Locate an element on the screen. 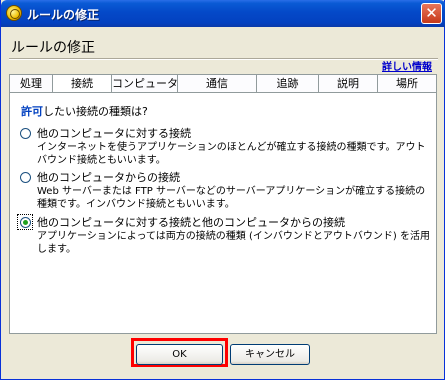 The height and width of the screenshot is (380, 445). more-info-link: 詳しい情報 is located at coordinates (407, 65).